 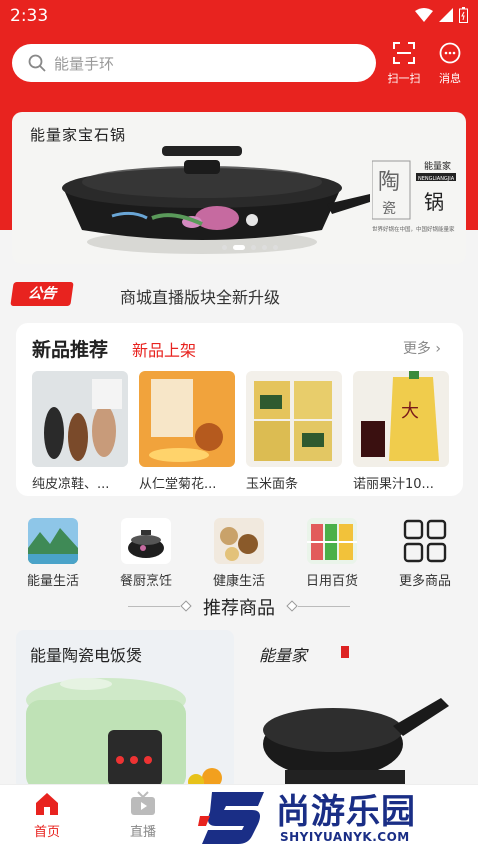 I want to click on wifi-icon, so click(x=424, y=15).